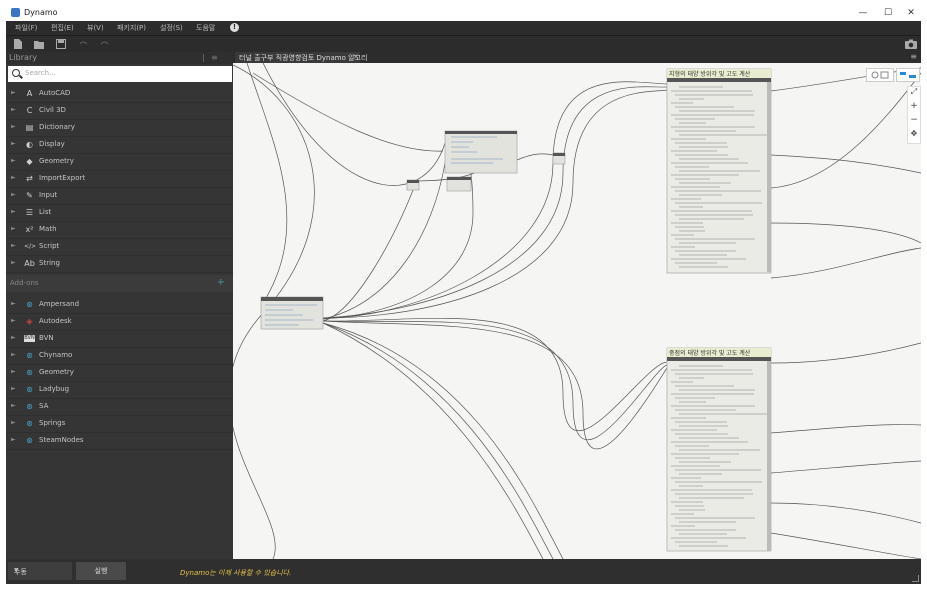  I want to click on pan-icon: ✥, so click(914, 136).